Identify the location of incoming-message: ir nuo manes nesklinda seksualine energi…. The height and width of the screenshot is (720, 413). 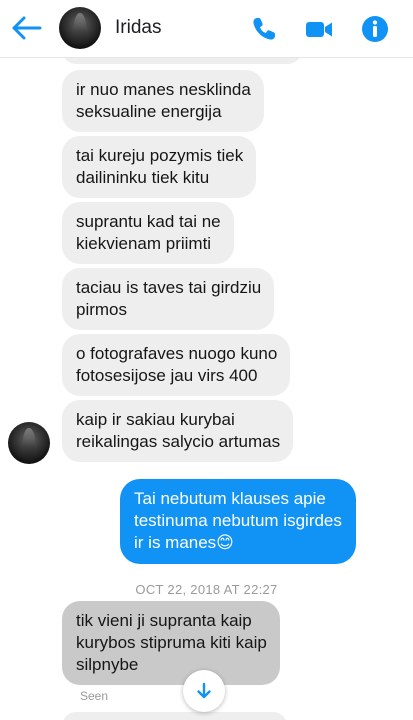
(163, 101).